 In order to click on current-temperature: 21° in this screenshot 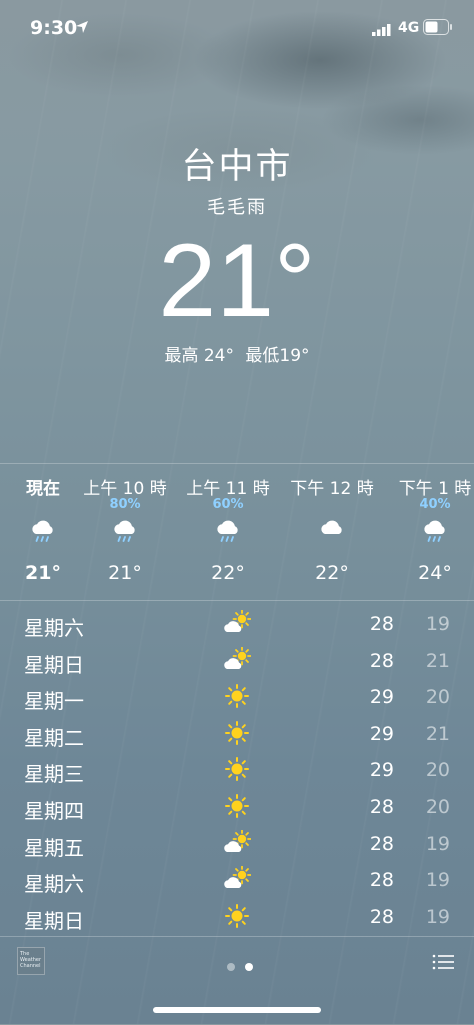, I will do `click(237, 281)`.